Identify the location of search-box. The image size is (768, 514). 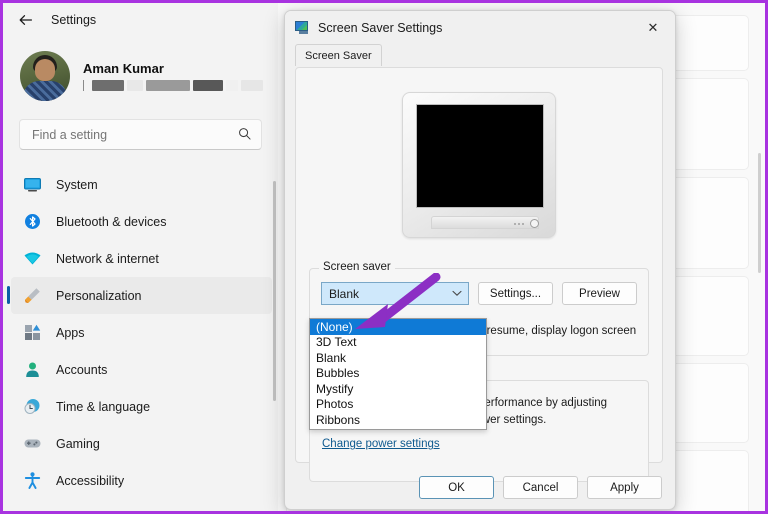
(140, 134).